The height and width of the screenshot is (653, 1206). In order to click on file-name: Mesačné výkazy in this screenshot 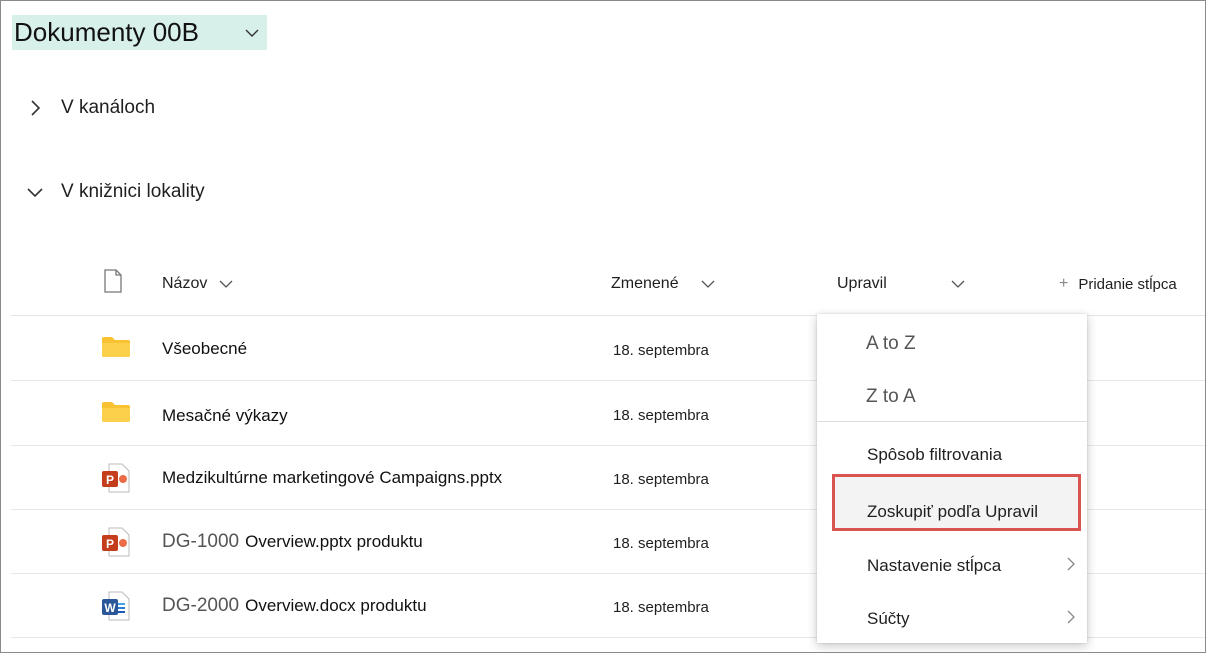, I will do `click(225, 416)`.